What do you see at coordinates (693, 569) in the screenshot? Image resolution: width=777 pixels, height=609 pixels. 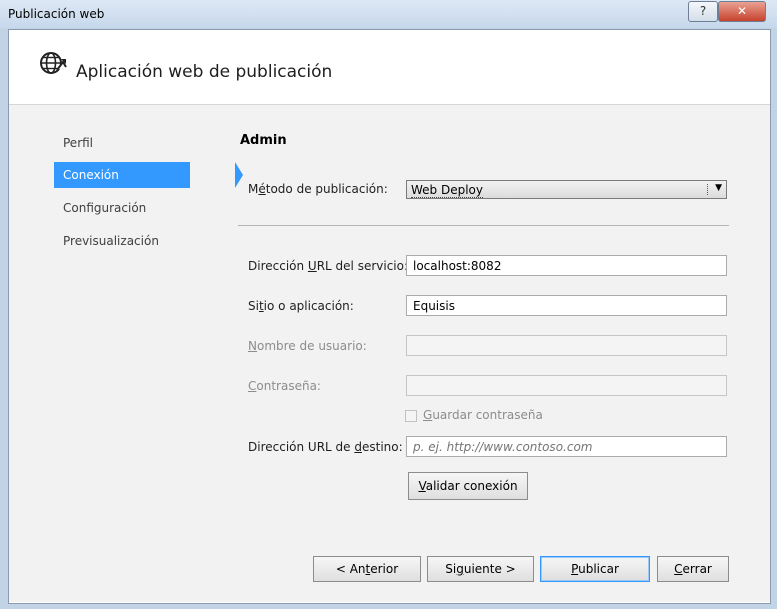 I see `close-button: Cerrar` at bounding box center [693, 569].